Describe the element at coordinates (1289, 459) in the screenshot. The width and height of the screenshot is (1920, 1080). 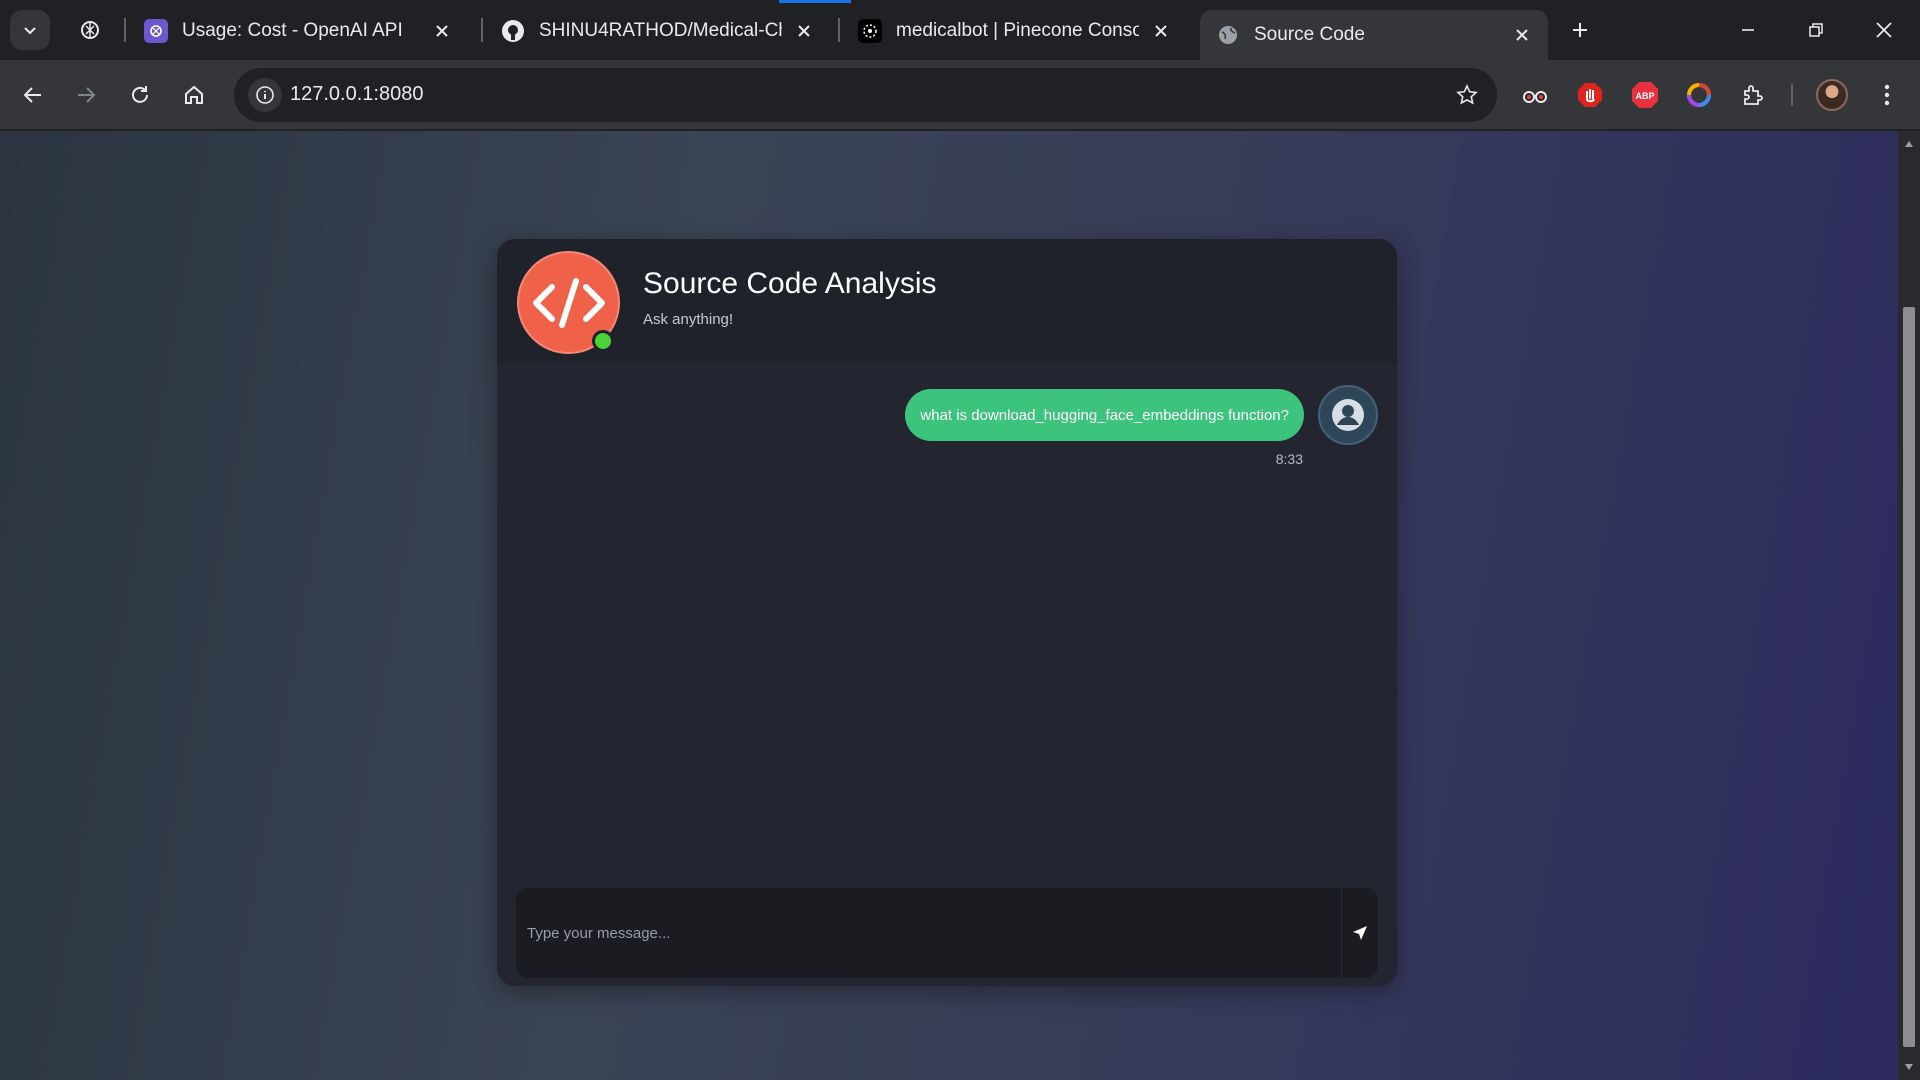
I see `message-timestamp: 8:33` at that location.